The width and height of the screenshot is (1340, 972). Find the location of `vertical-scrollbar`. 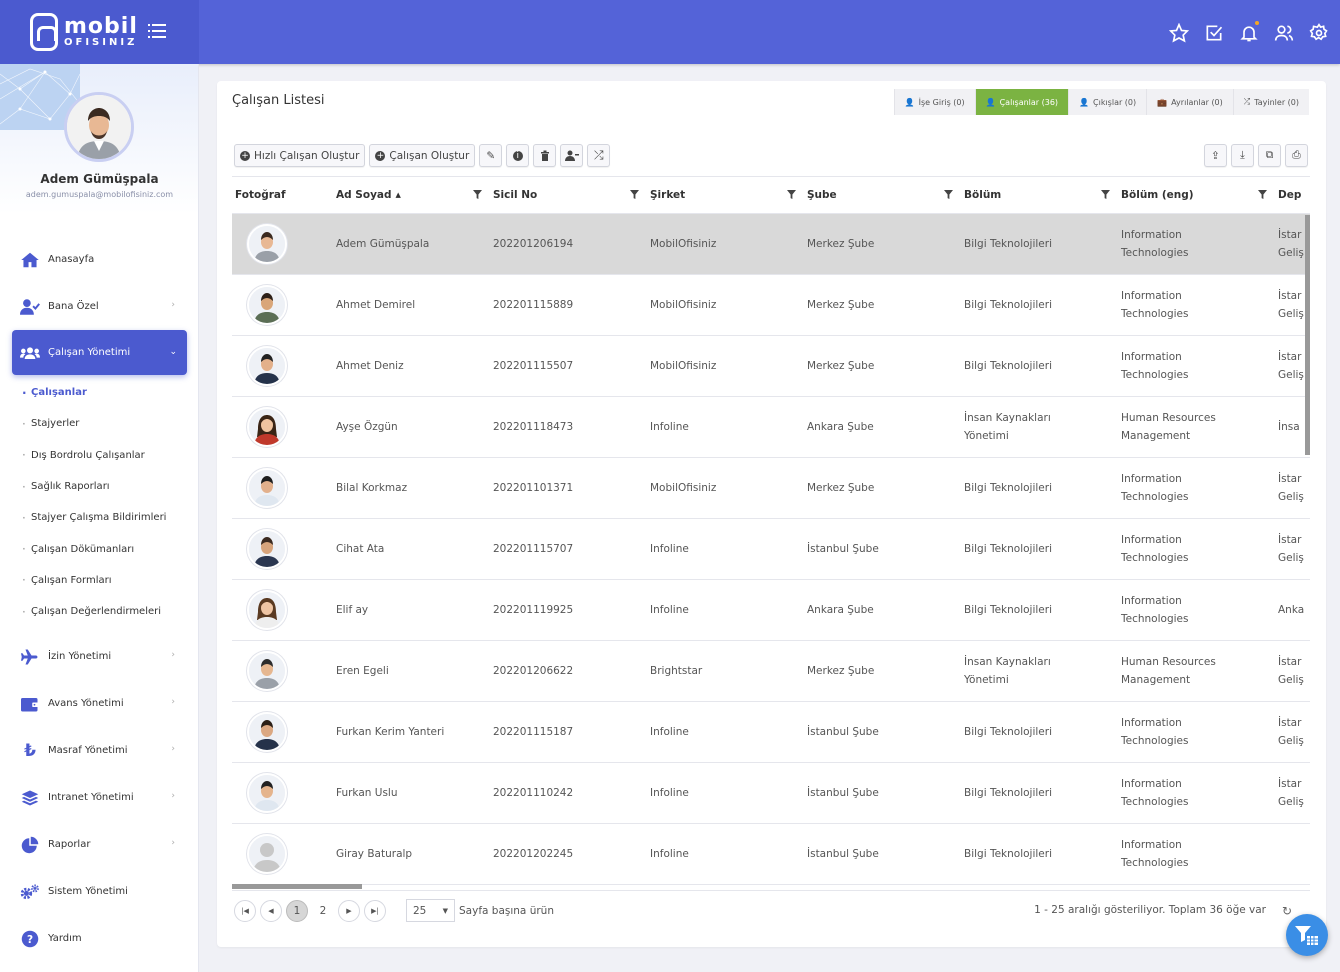

vertical-scrollbar is located at coordinates (1307, 335).